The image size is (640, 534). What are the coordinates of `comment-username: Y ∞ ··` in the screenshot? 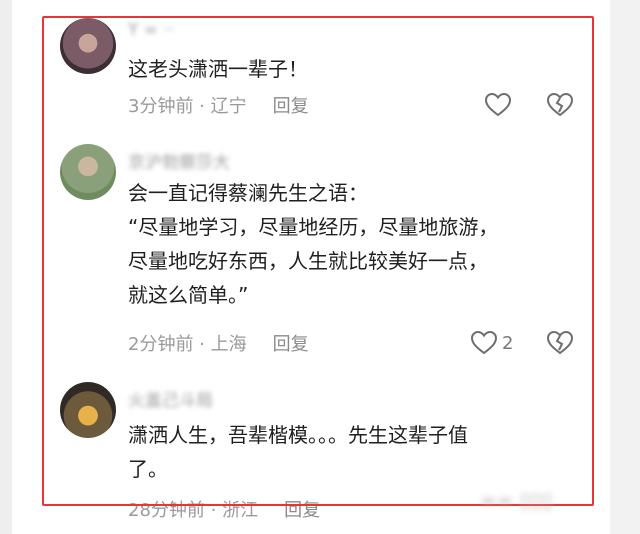 It's located at (151, 31).